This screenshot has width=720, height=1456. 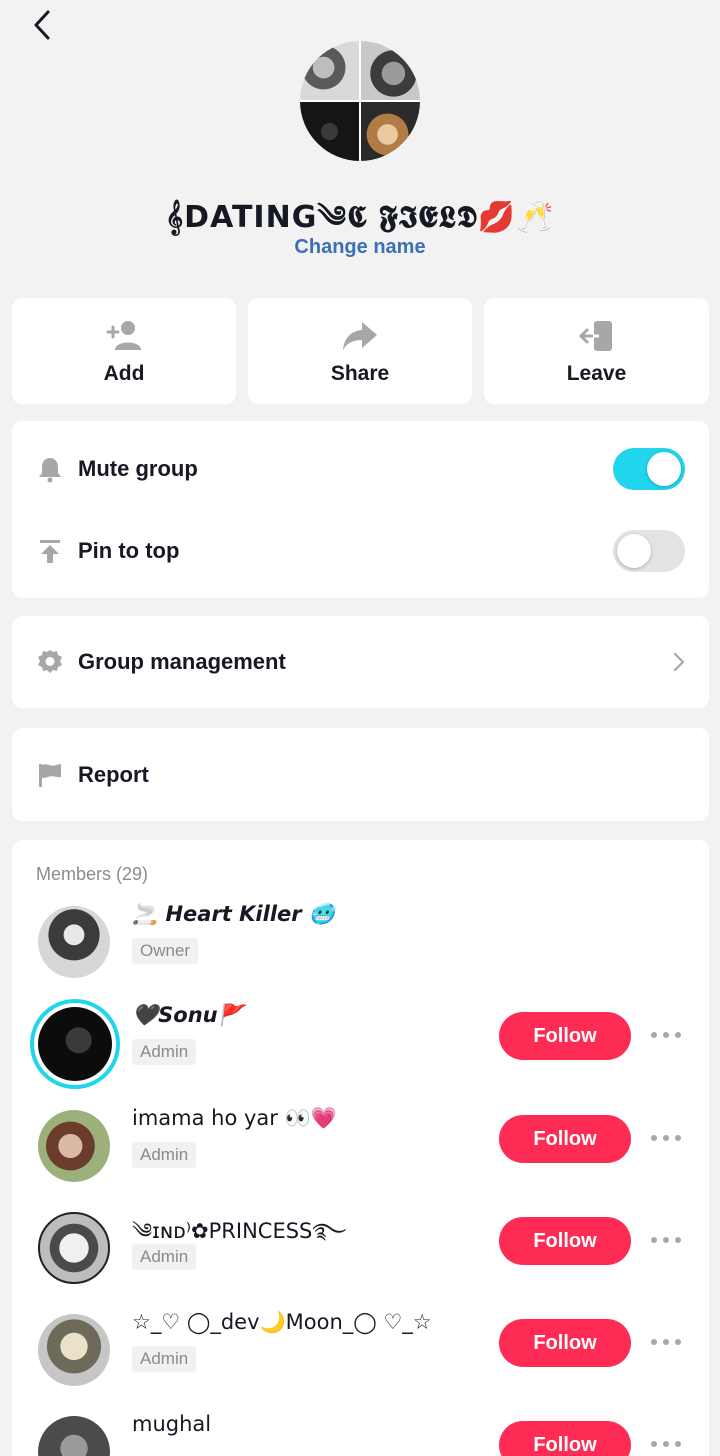 What do you see at coordinates (182, 661) in the screenshot?
I see `group-management-label: Group management` at bounding box center [182, 661].